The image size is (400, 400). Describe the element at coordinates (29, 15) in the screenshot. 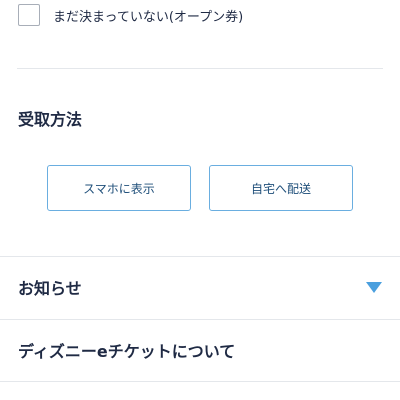

I see `open-ticket-checkbox` at that location.